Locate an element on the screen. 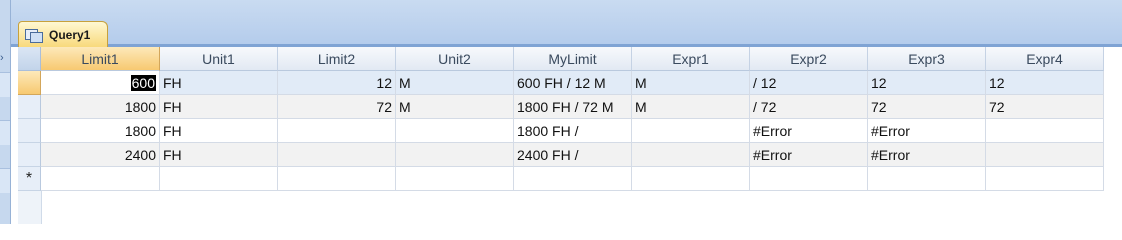 The width and height of the screenshot is (1122, 240). record-selector-strip is located at coordinates (30, 207).